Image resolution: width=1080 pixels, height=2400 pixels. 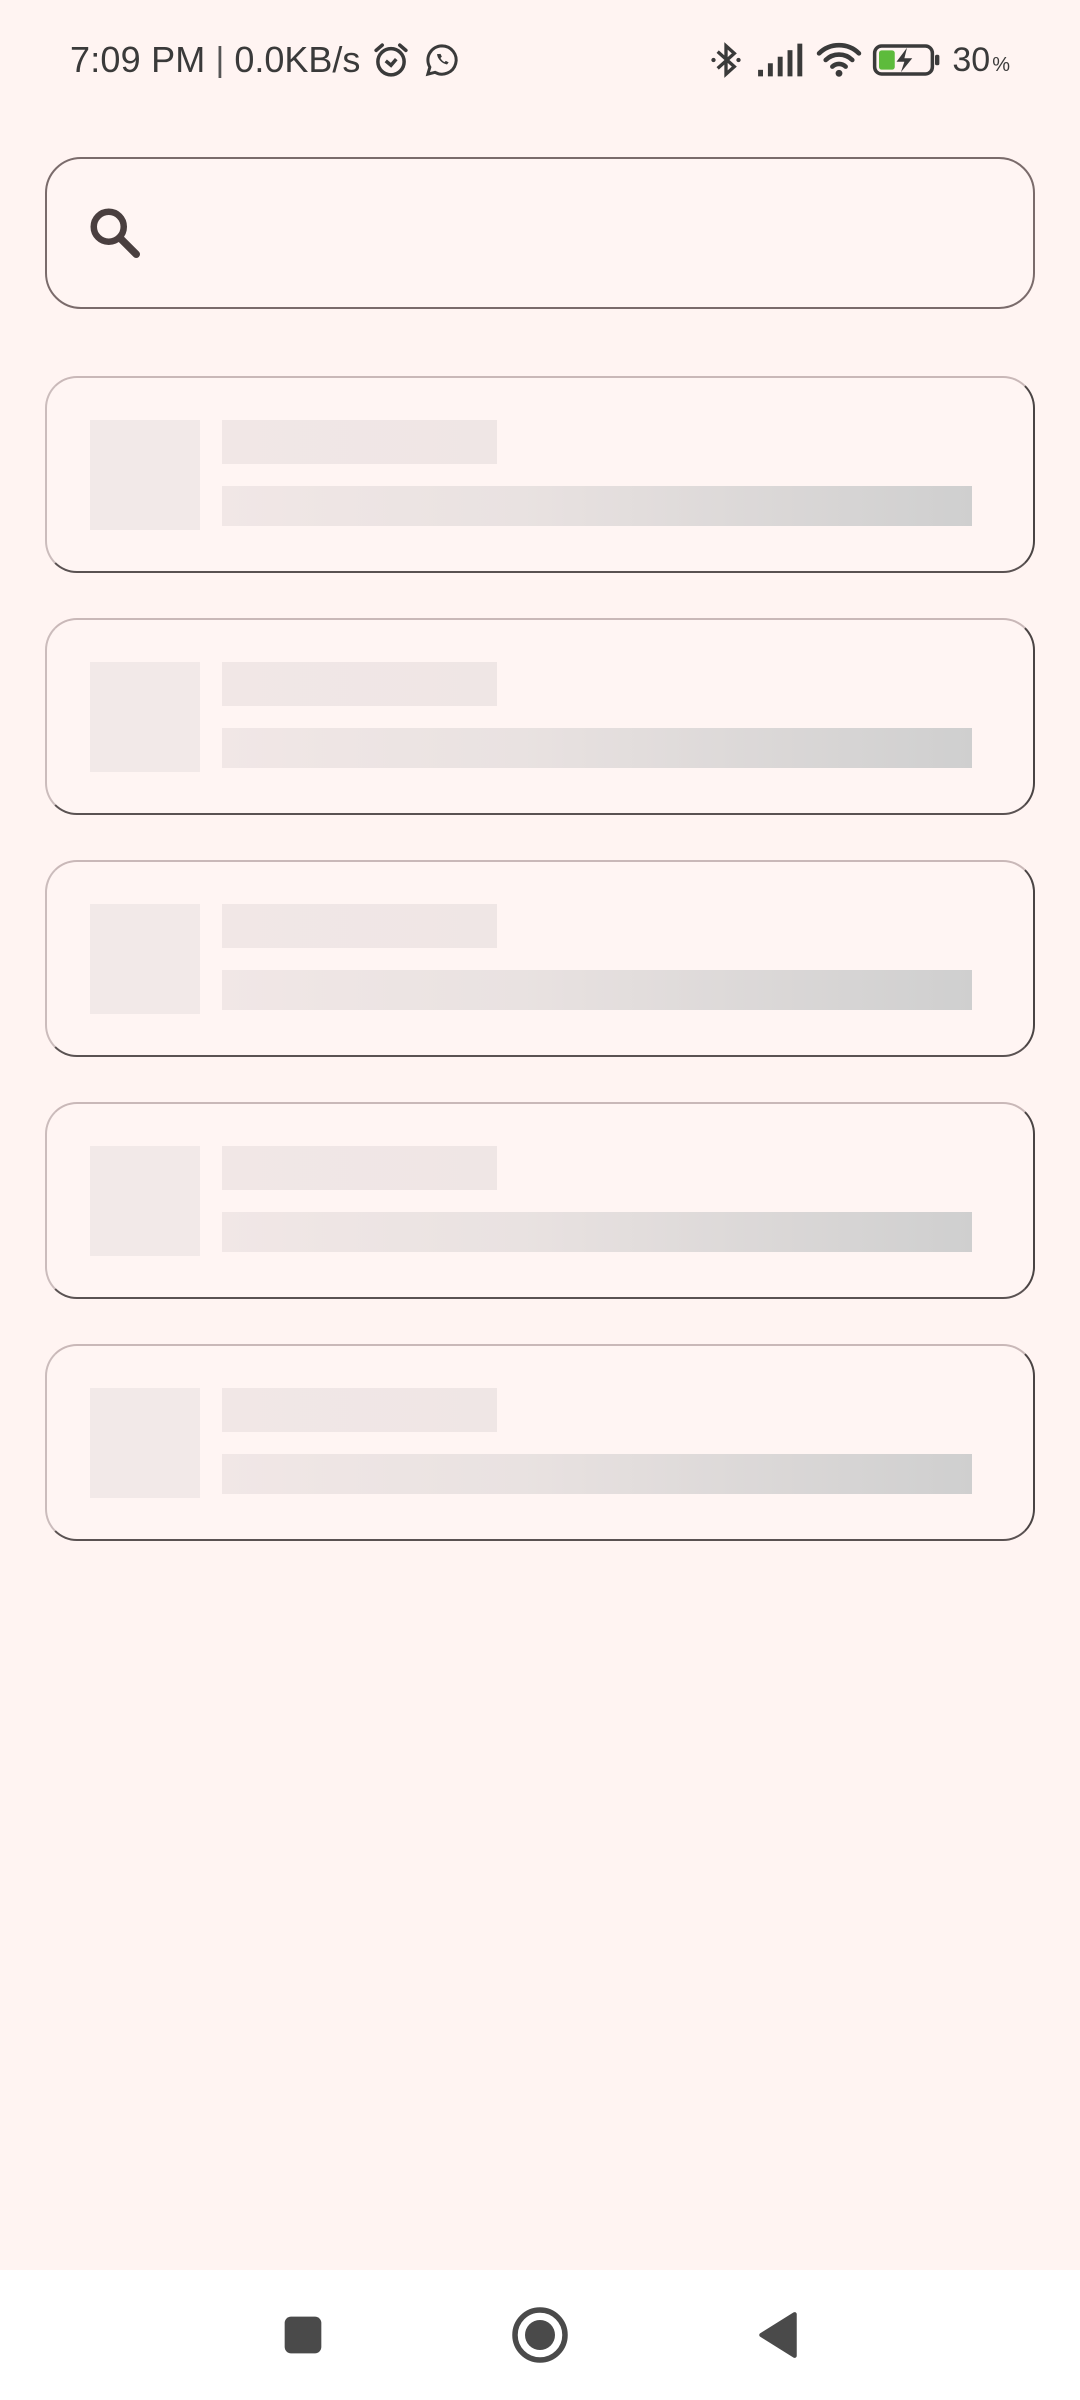 I want to click on status-right: 30%, so click(x=853, y=60).